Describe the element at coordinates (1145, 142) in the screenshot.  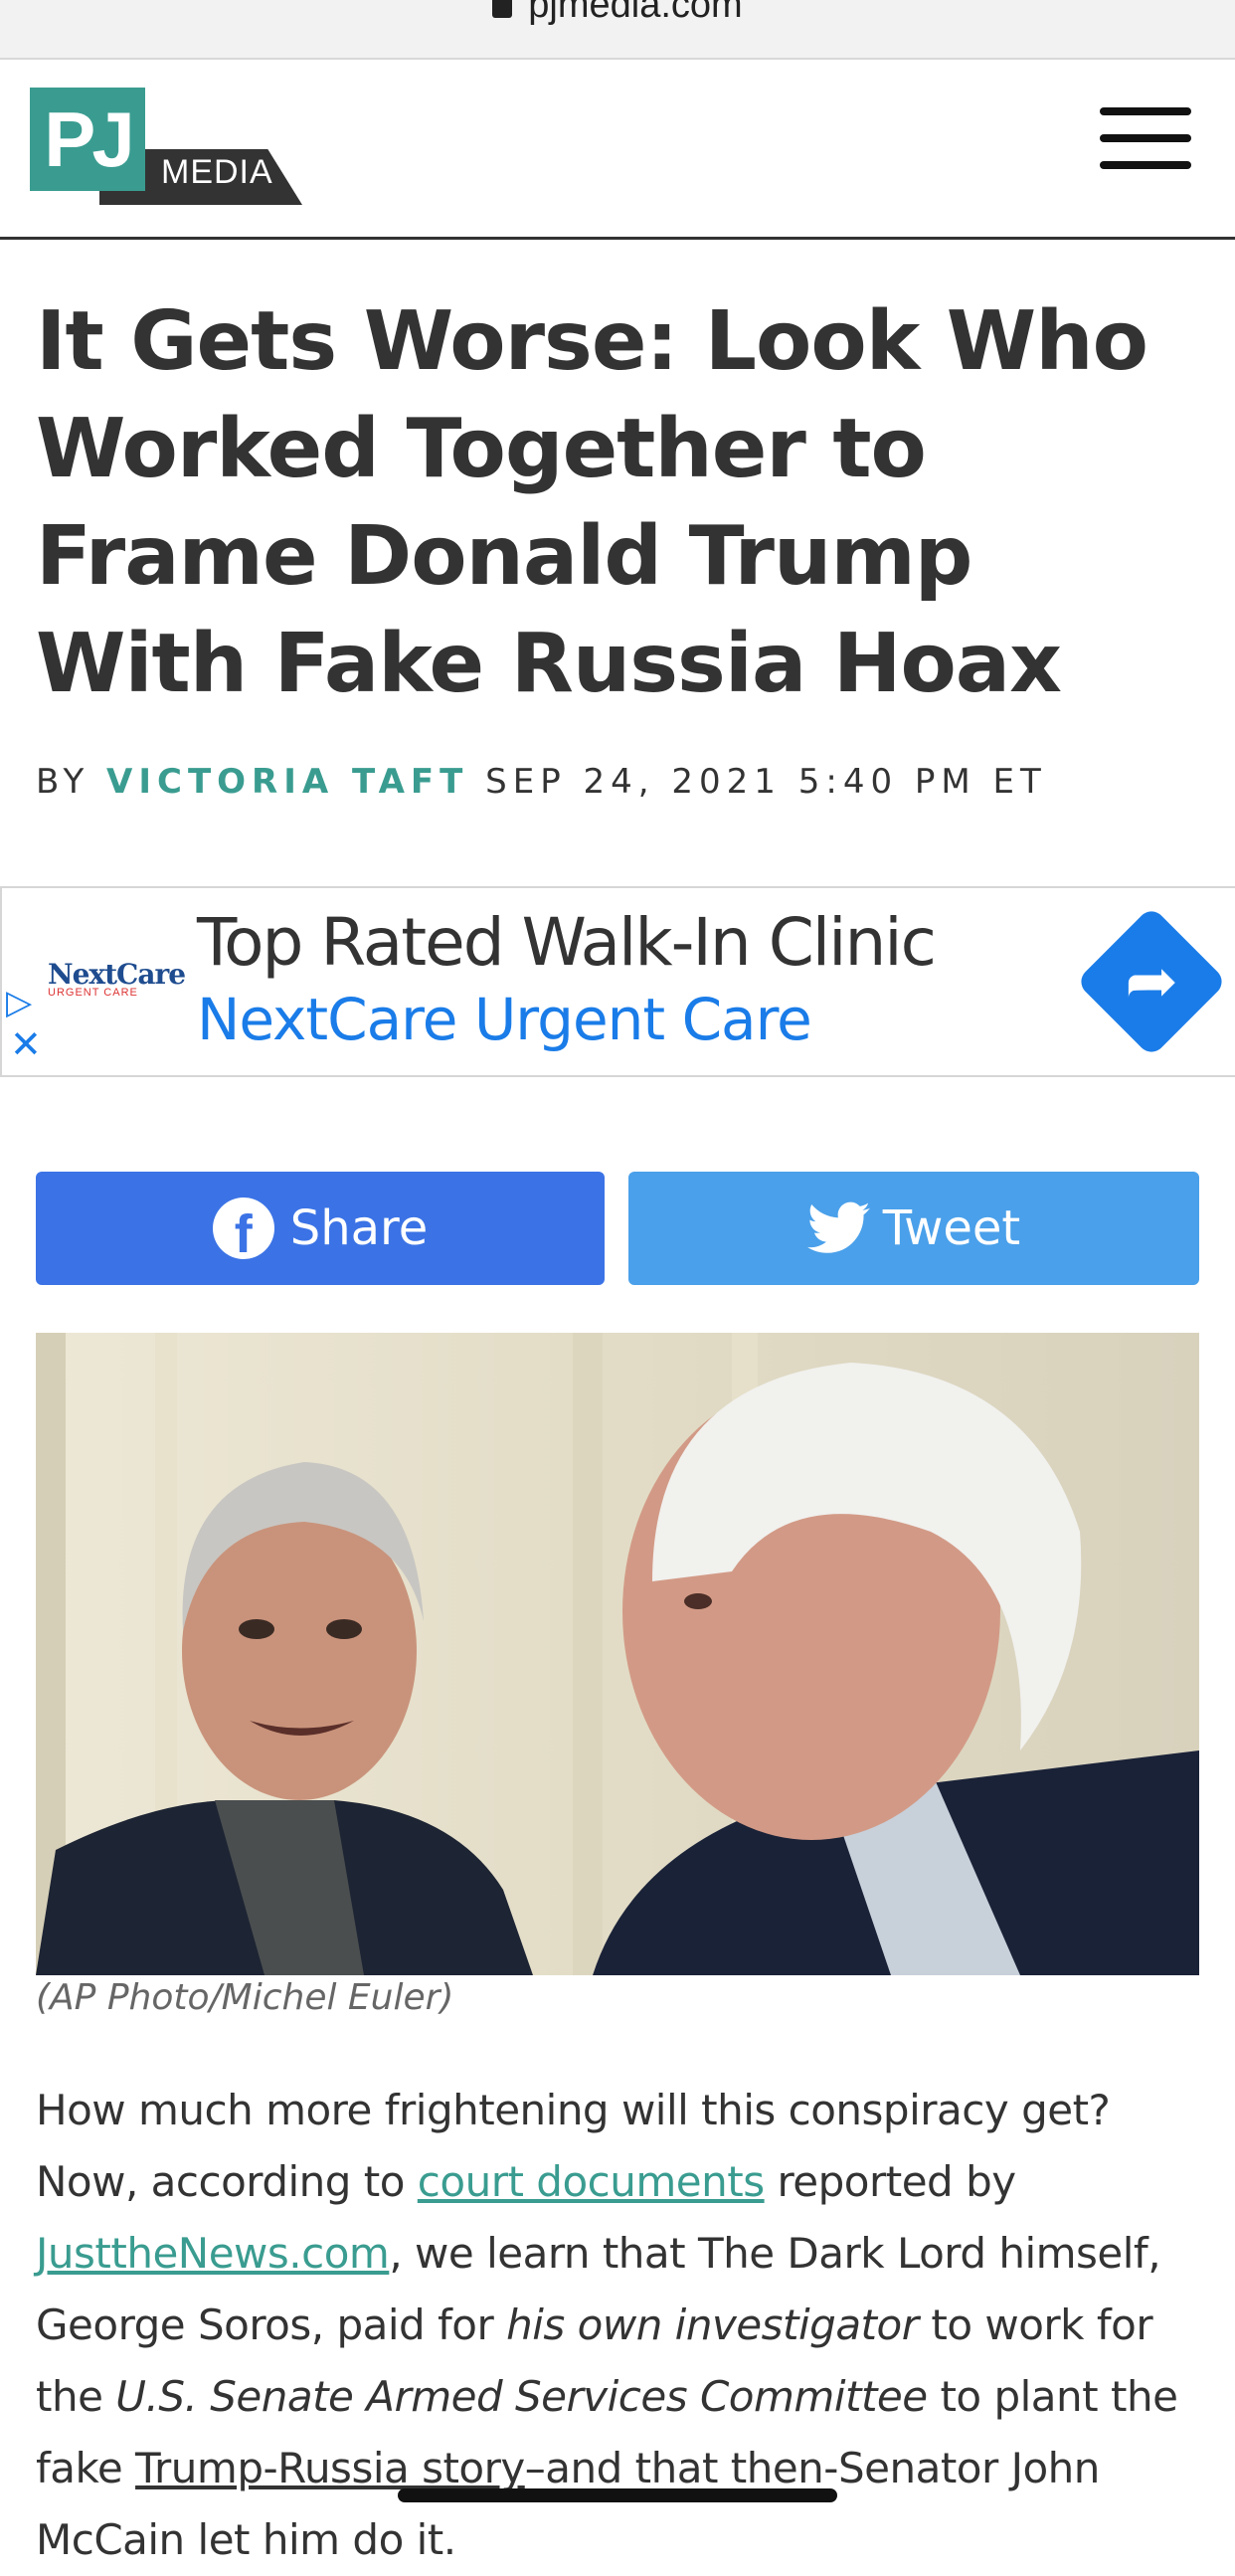
I see `menu-icon` at that location.